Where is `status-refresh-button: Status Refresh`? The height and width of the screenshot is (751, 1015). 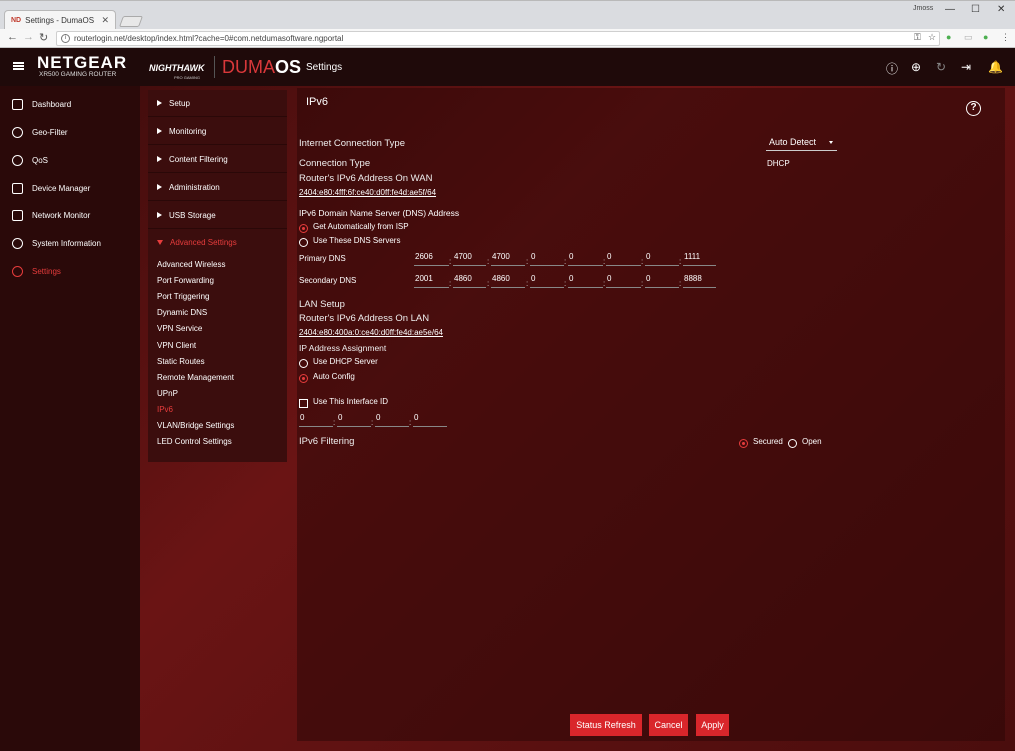 status-refresh-button: Status Refresh is located at coordinates (606, 725).